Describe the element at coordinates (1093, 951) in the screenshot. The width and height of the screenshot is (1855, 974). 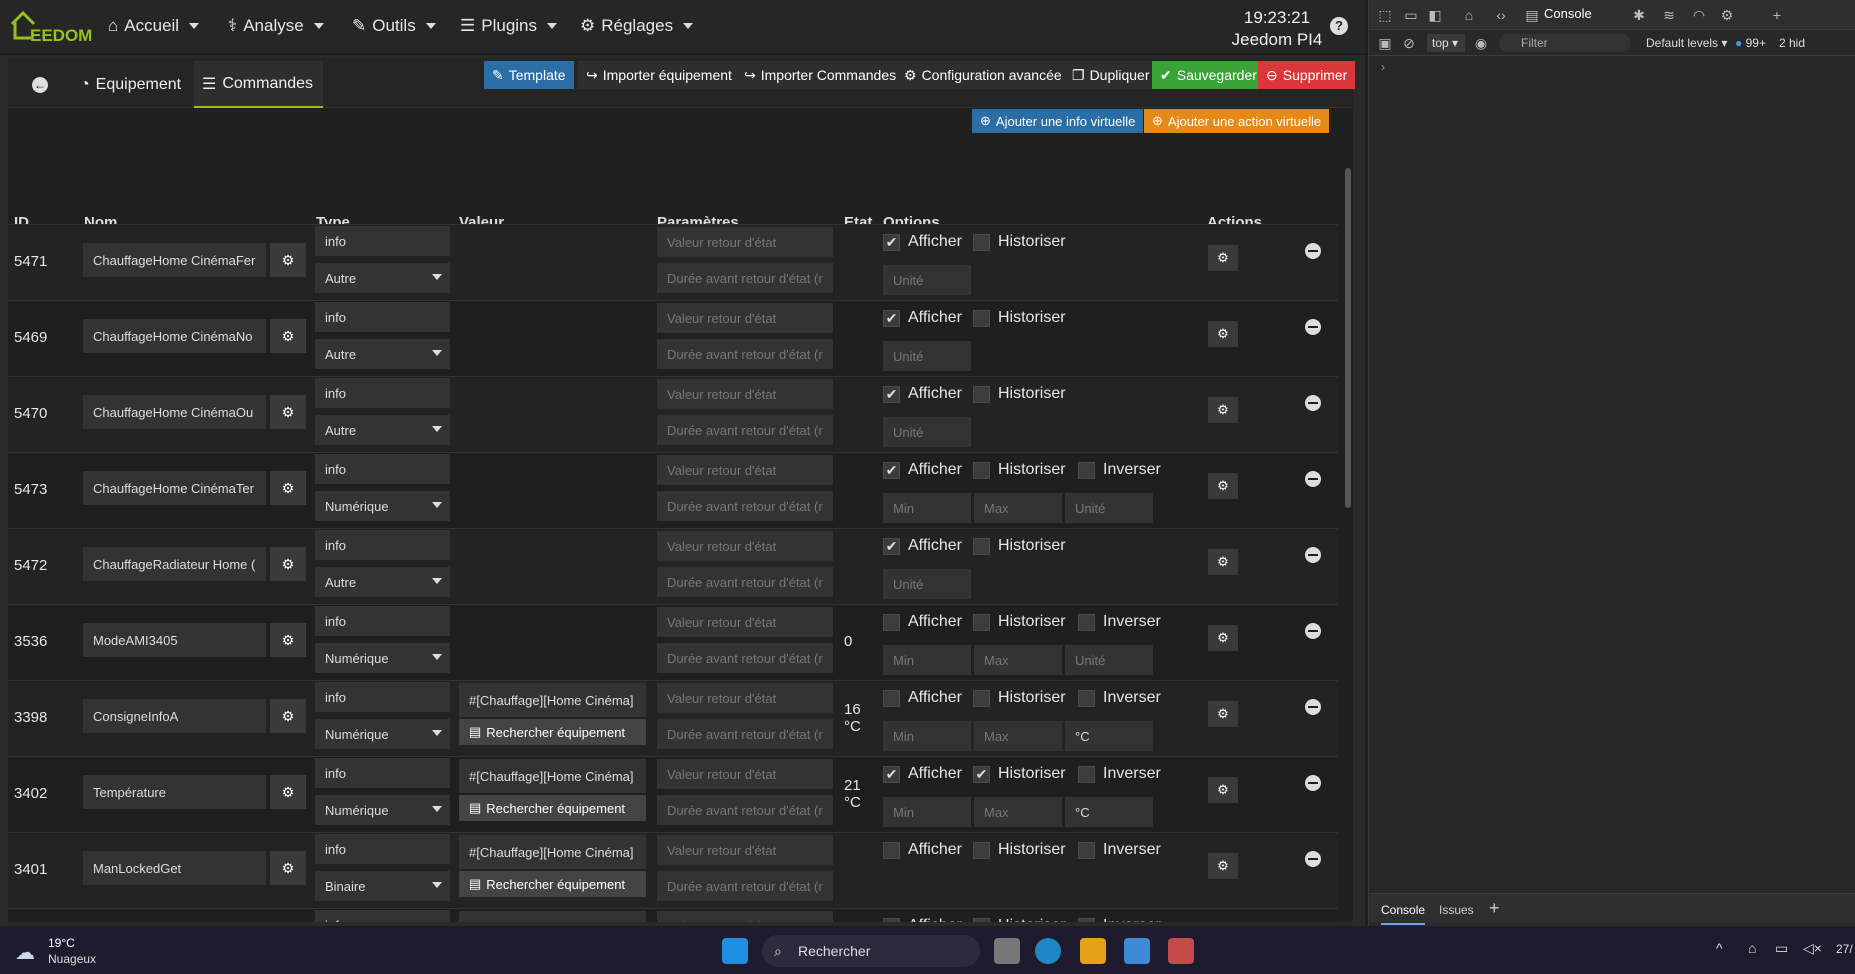
I see `home-app-icon` at that location.